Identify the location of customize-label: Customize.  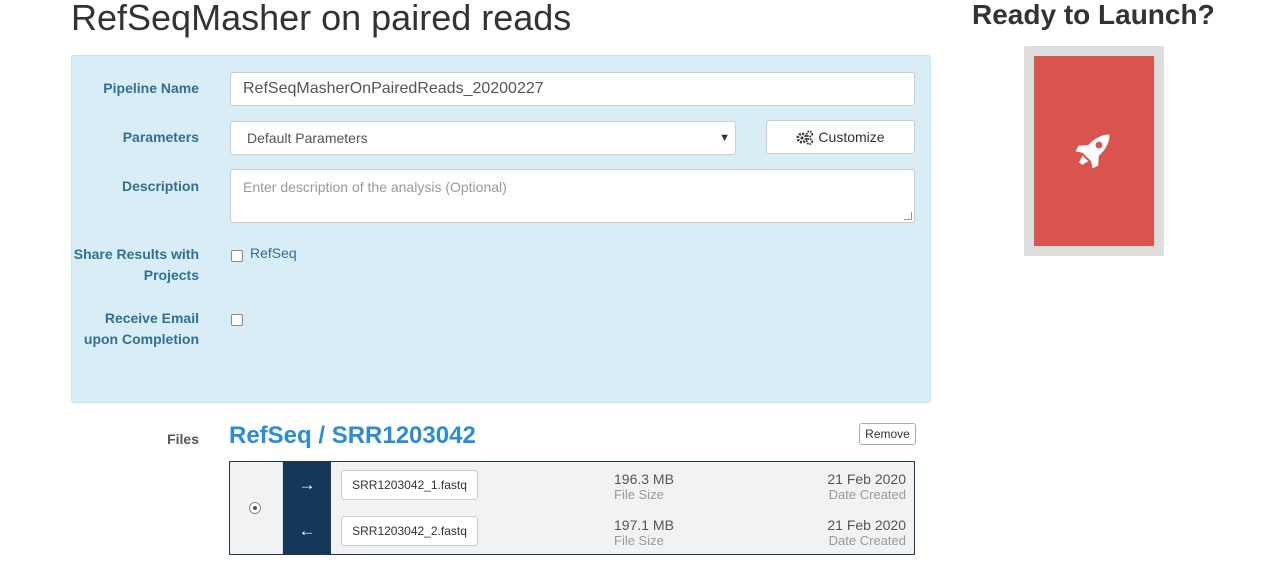
(851, 137).